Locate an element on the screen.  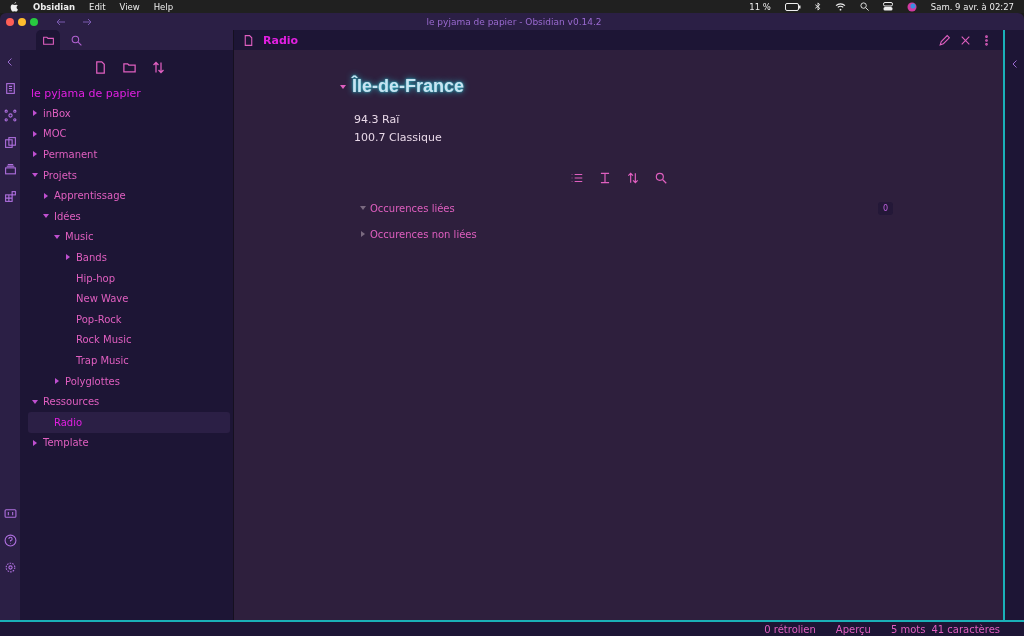
folder-item: Bands is located at coordinates (129, 257).